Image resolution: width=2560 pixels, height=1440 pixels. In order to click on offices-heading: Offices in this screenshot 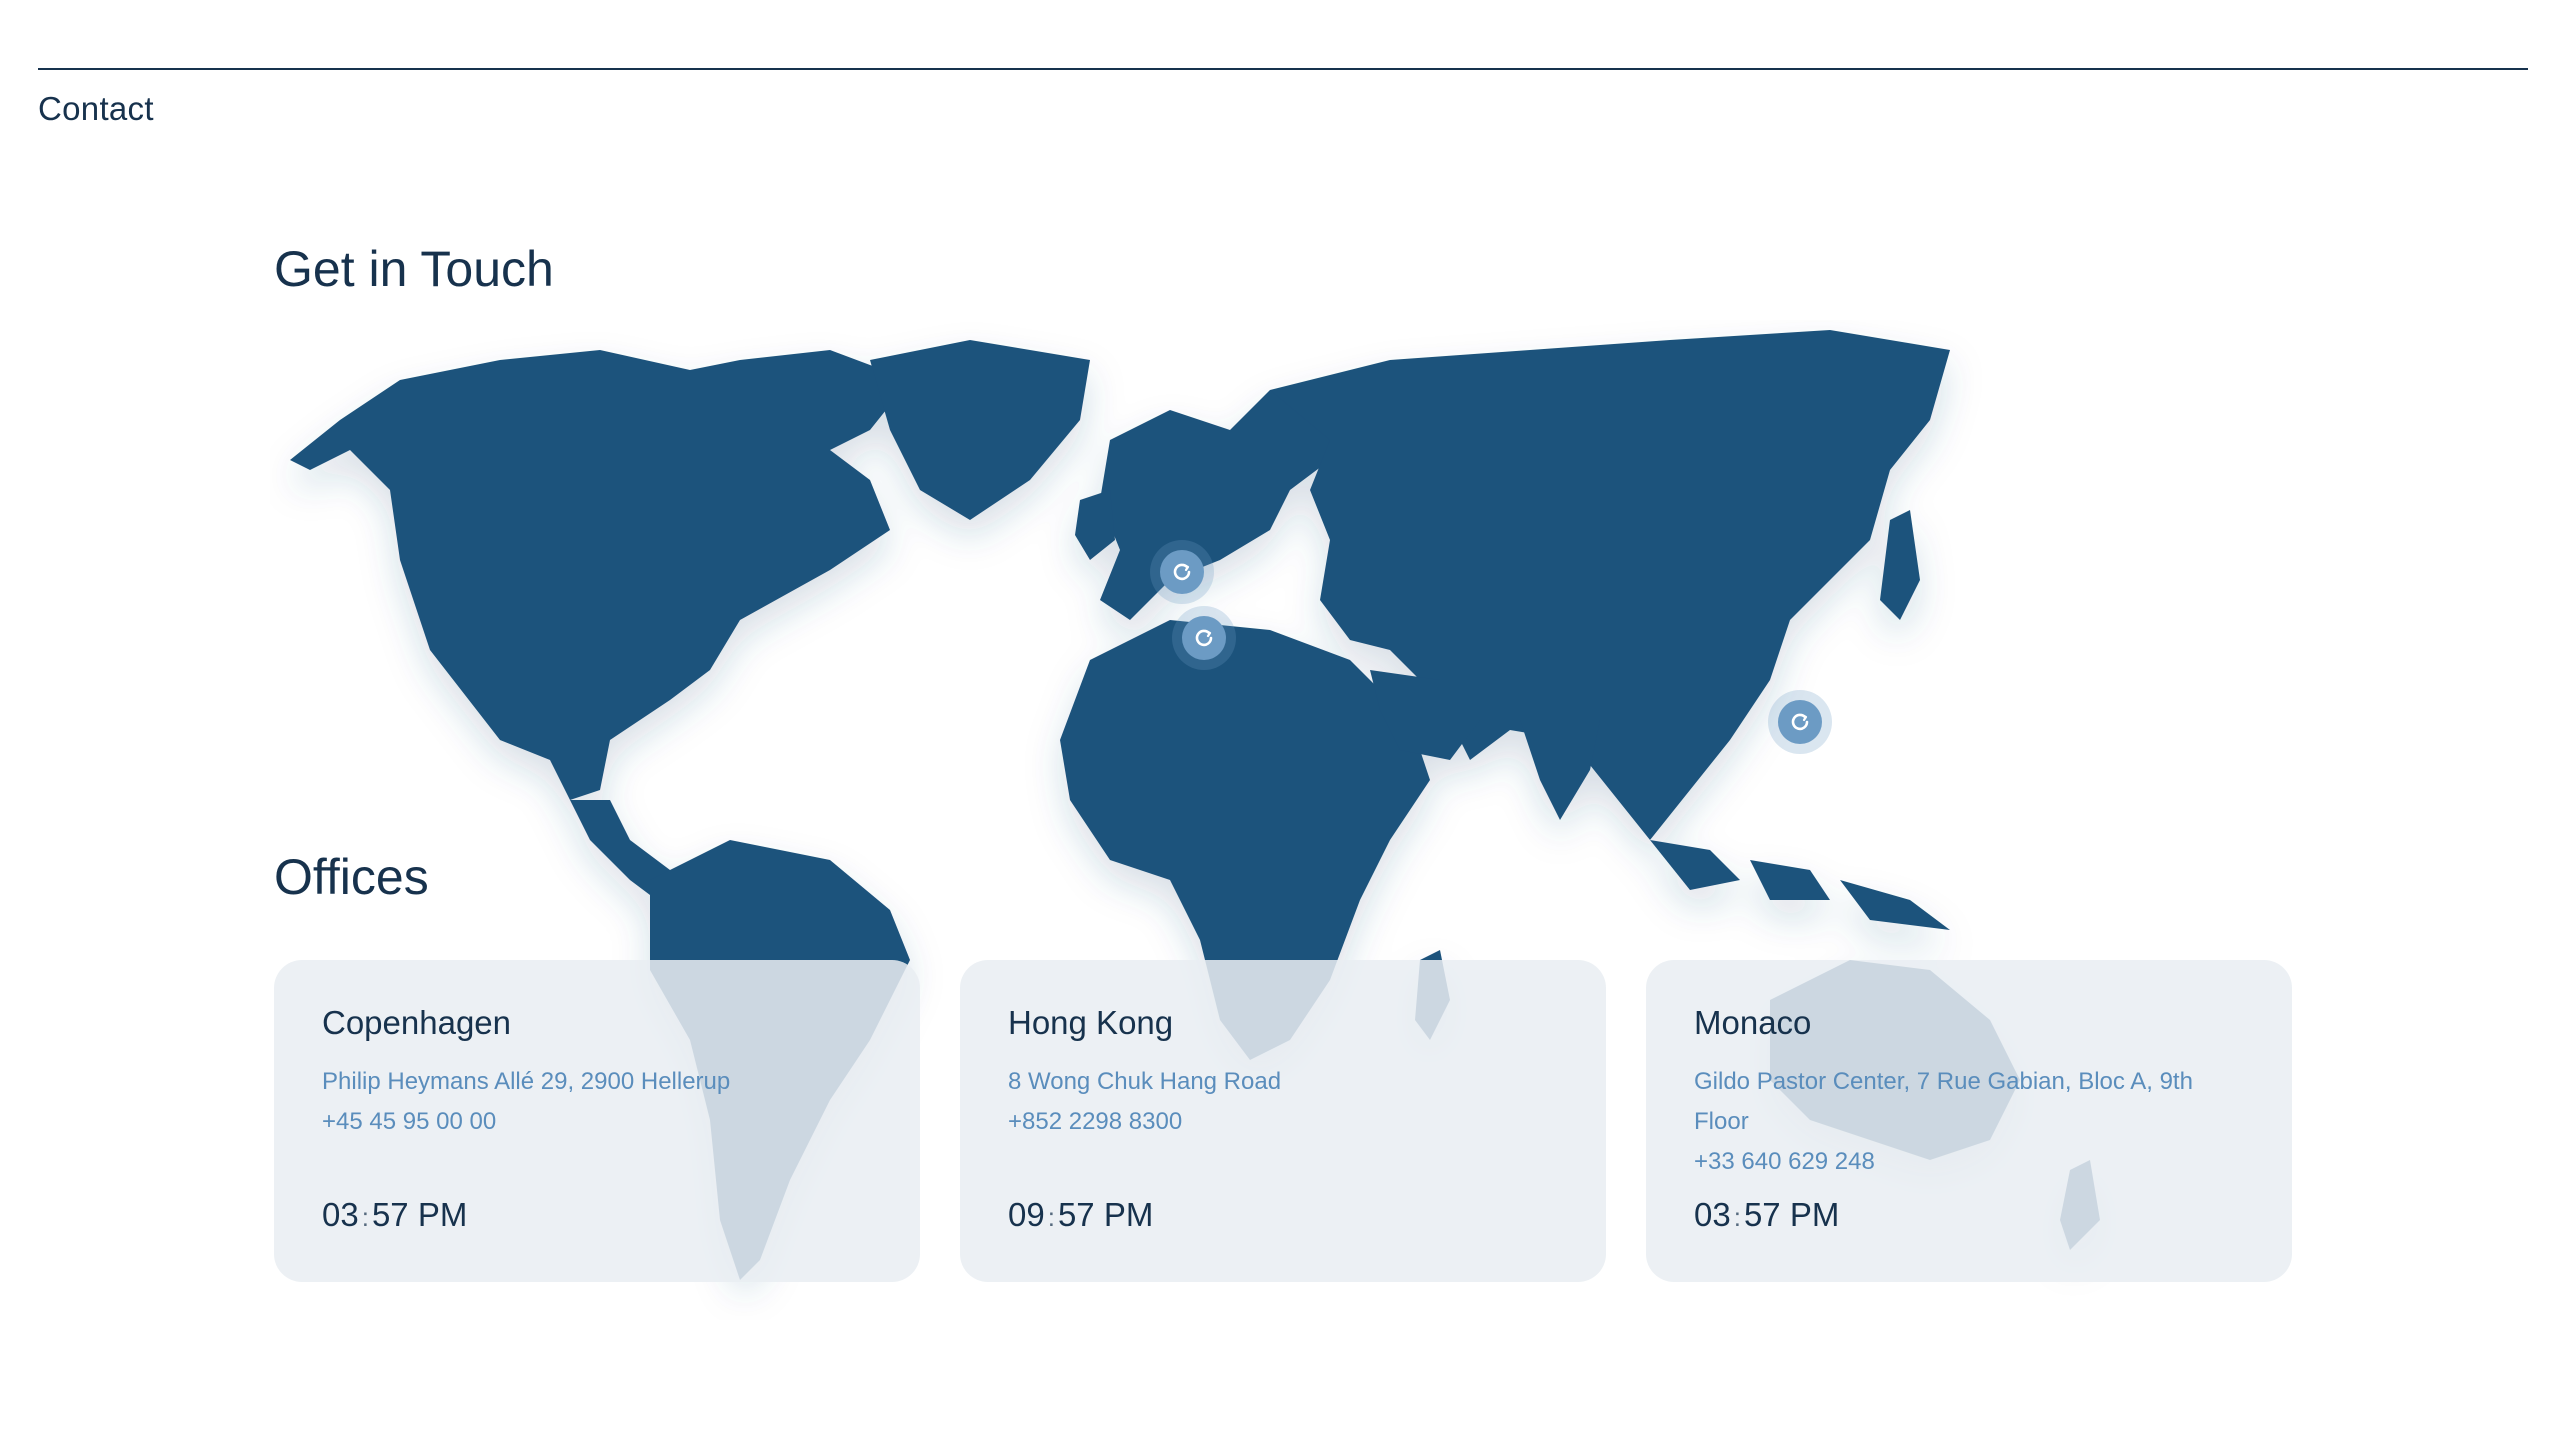, I will do `click(351, 877)`.